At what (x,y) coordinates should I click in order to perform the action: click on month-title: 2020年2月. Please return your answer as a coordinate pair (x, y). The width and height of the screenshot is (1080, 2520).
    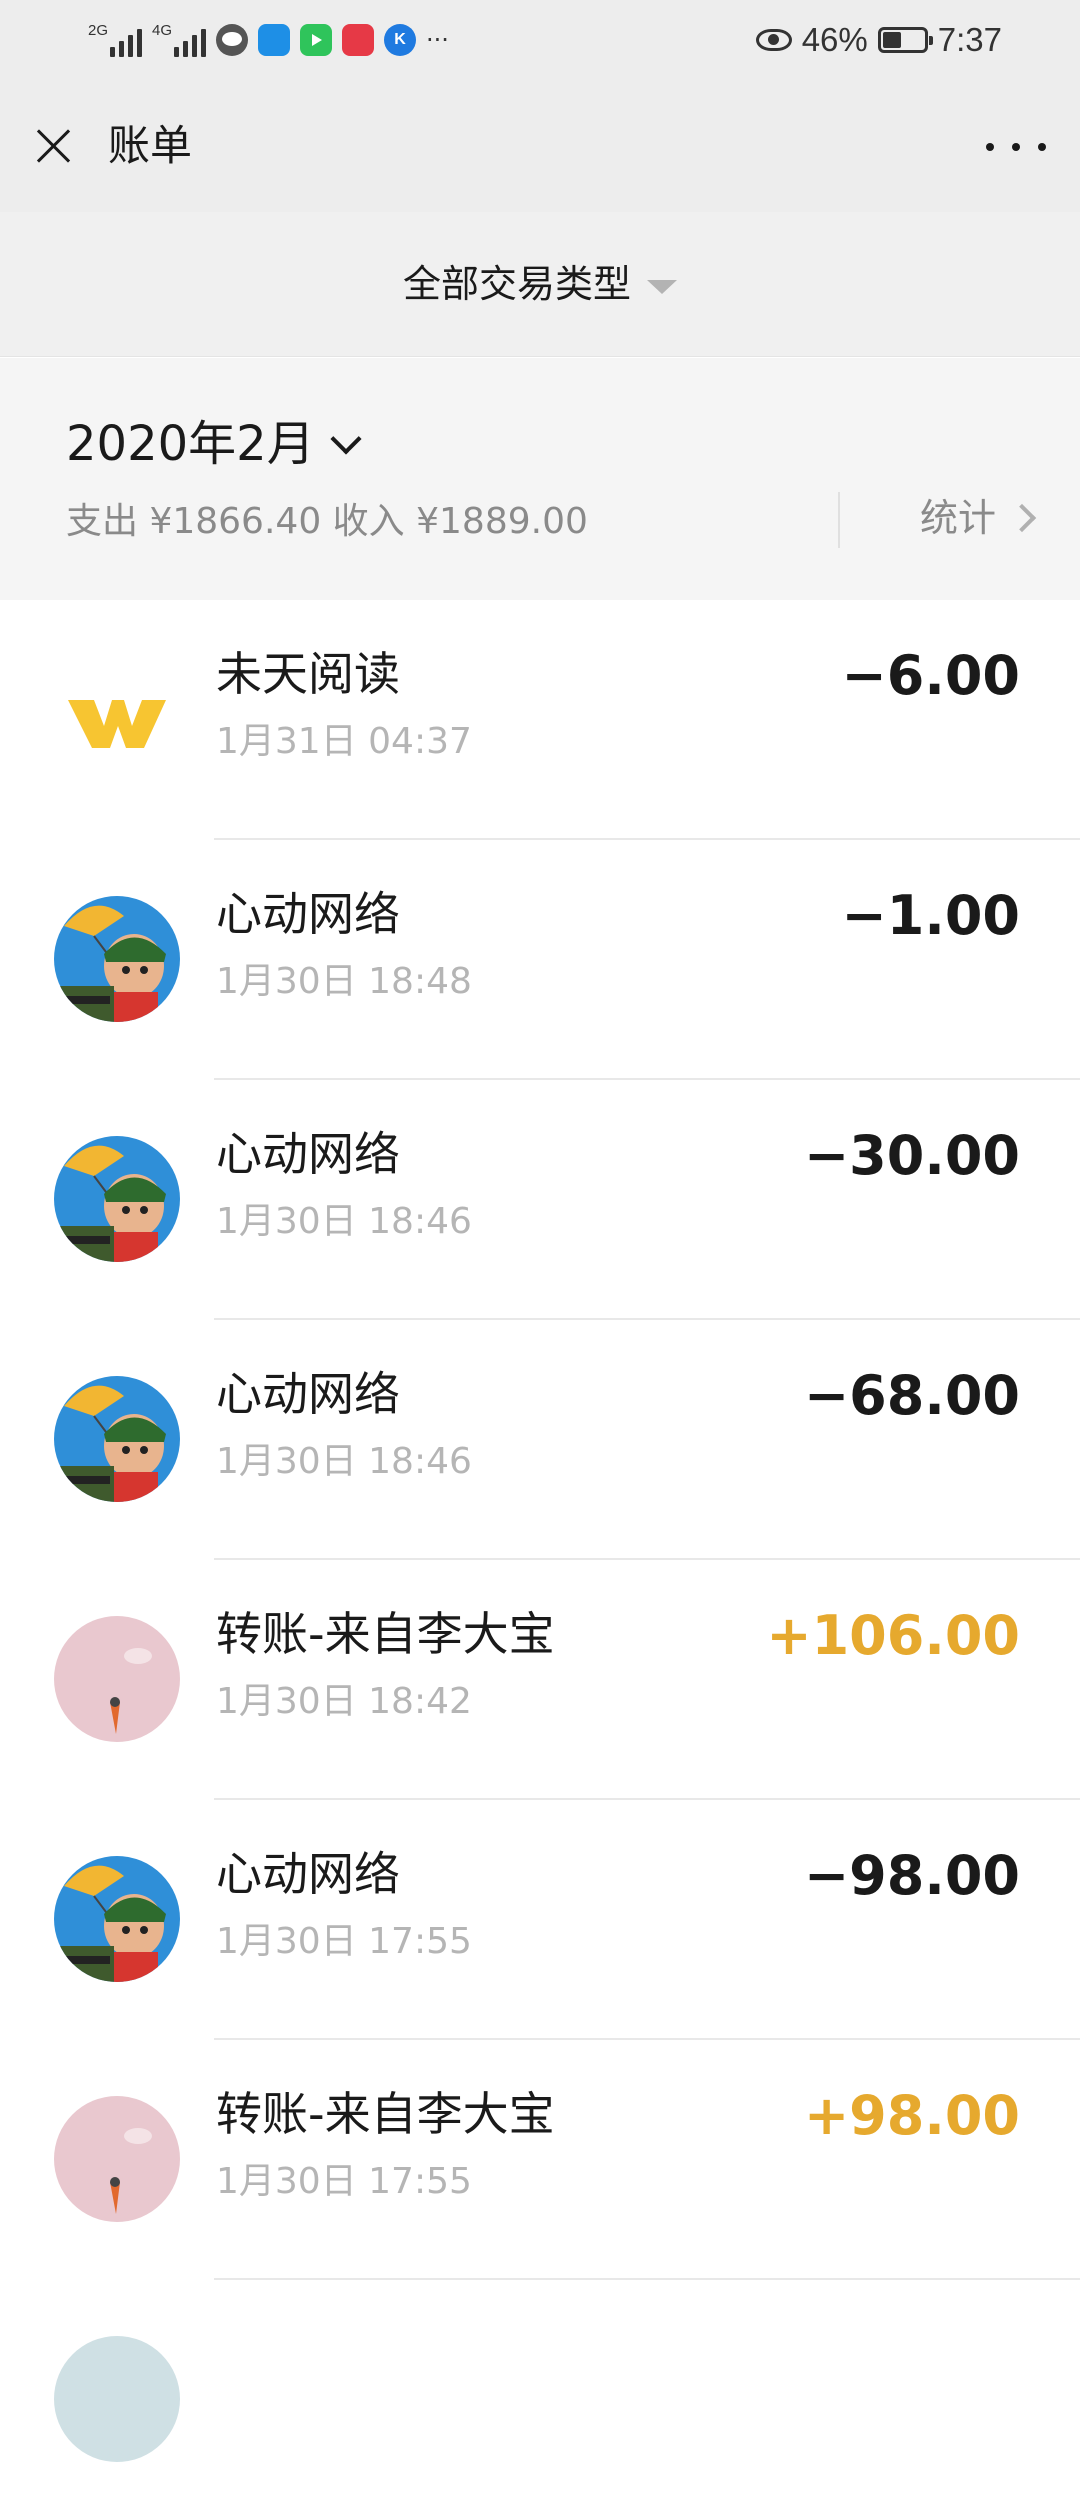
    Looking at the image, I should click on (190, 444).